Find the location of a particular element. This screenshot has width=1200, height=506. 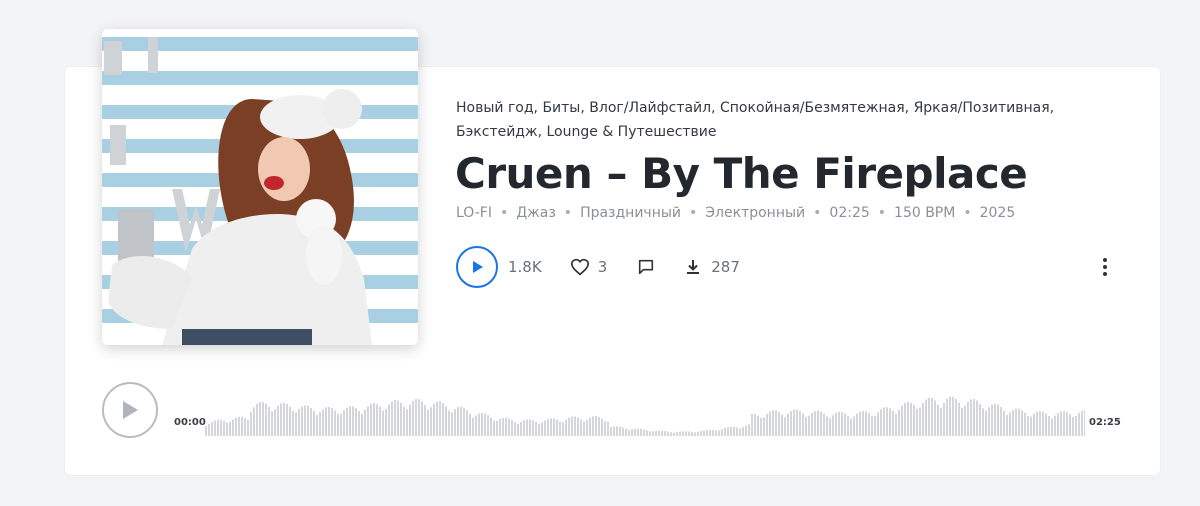

play-icon is located at coordinates (478, 267).